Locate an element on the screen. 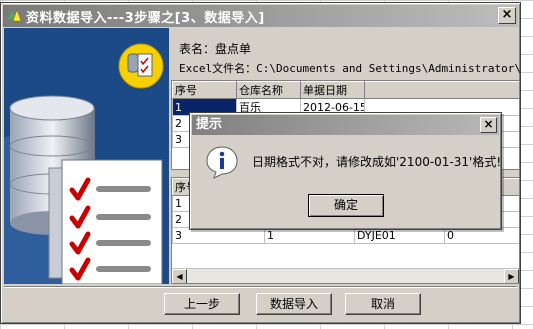 Image resolution: width=533 pixels, height=329 pixels. column-header: 序号 is located at coordinates (204, 90).